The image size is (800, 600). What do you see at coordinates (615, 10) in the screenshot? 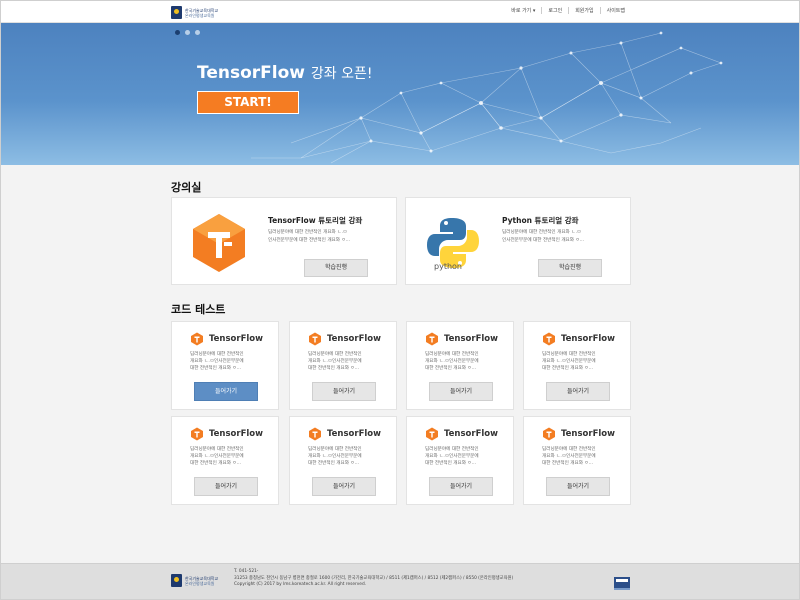
I see `nav-sitemap: 사이트맵` at bounding box center [615, 10].